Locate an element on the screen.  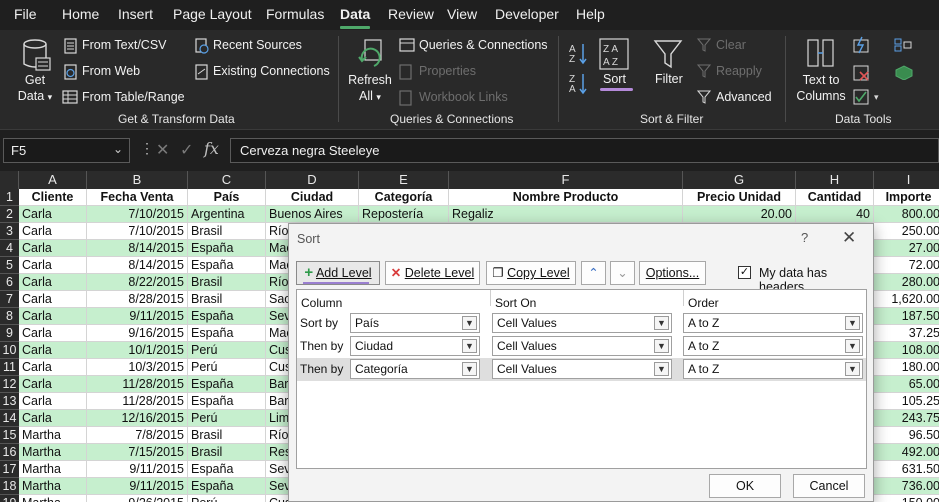
table-cell: 280.00 is located at coordinates (906, 282).